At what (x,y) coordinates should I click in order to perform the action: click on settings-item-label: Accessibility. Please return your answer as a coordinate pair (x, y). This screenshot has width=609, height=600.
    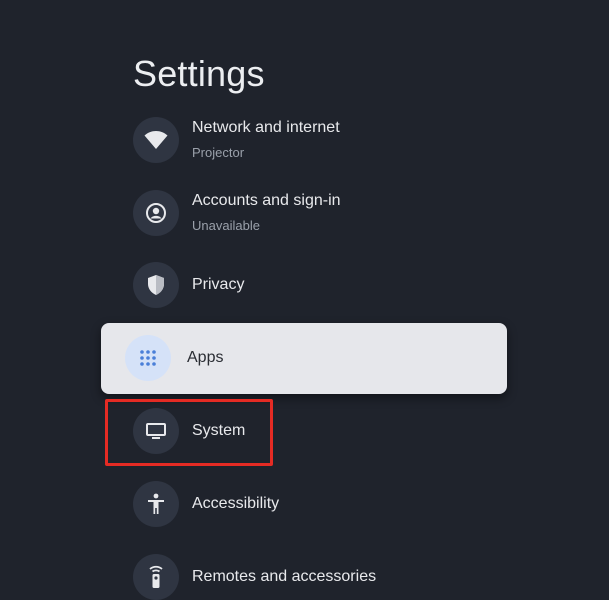
    Looking at the image, I should click on (236, 503).